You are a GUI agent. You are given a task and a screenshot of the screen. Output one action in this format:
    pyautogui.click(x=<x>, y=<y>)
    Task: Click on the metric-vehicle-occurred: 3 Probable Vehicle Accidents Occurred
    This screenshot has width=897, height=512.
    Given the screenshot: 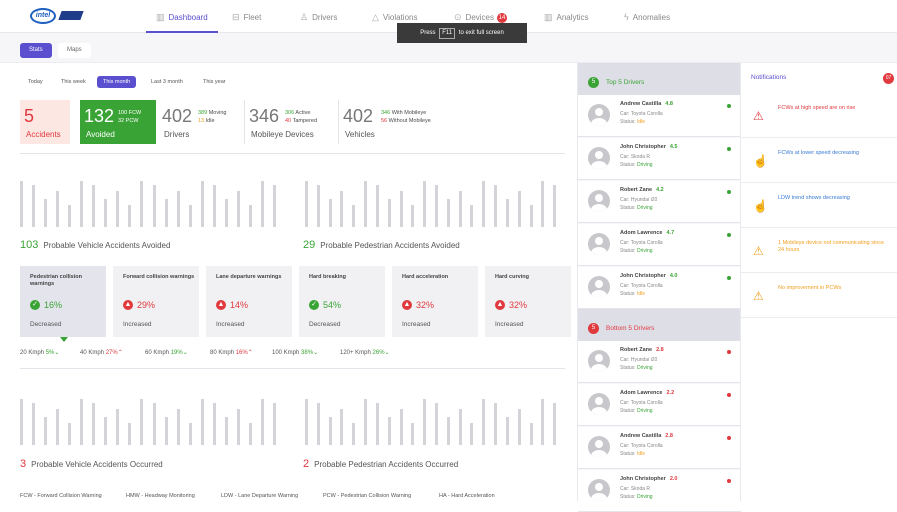 What is the action you would take?
    pyautogui.click(x=91, y=464)
    